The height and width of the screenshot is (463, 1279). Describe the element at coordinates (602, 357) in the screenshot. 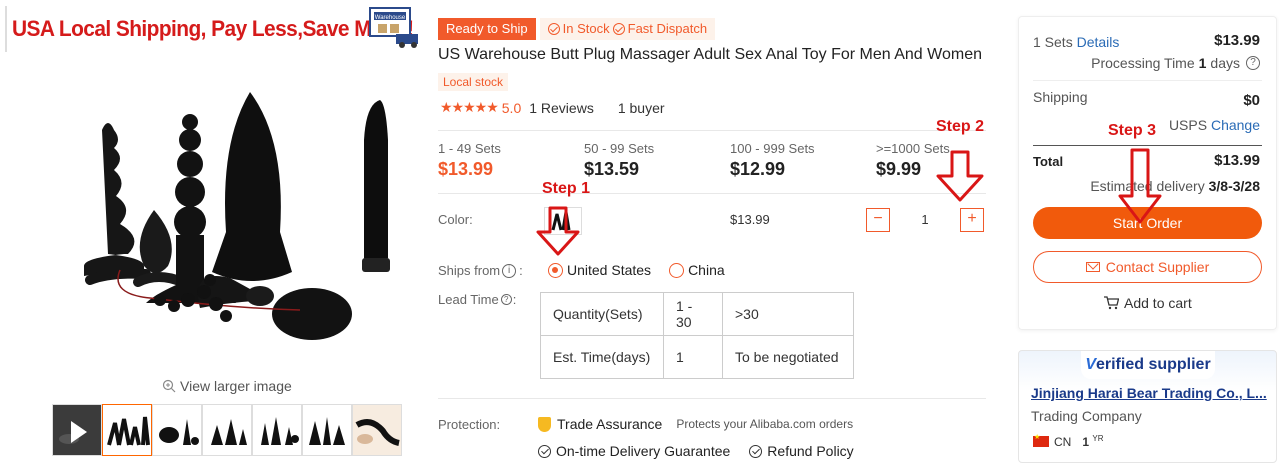

I see `table-cell: Est. Time(days)` at that location.